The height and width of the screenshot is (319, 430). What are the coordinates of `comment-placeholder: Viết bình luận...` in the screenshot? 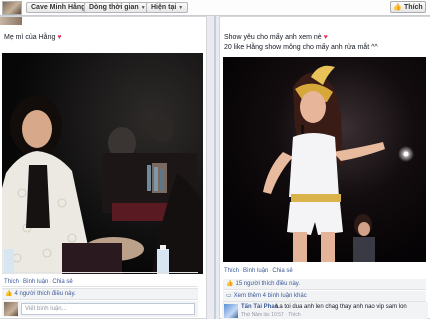 It's located at (46, 309).